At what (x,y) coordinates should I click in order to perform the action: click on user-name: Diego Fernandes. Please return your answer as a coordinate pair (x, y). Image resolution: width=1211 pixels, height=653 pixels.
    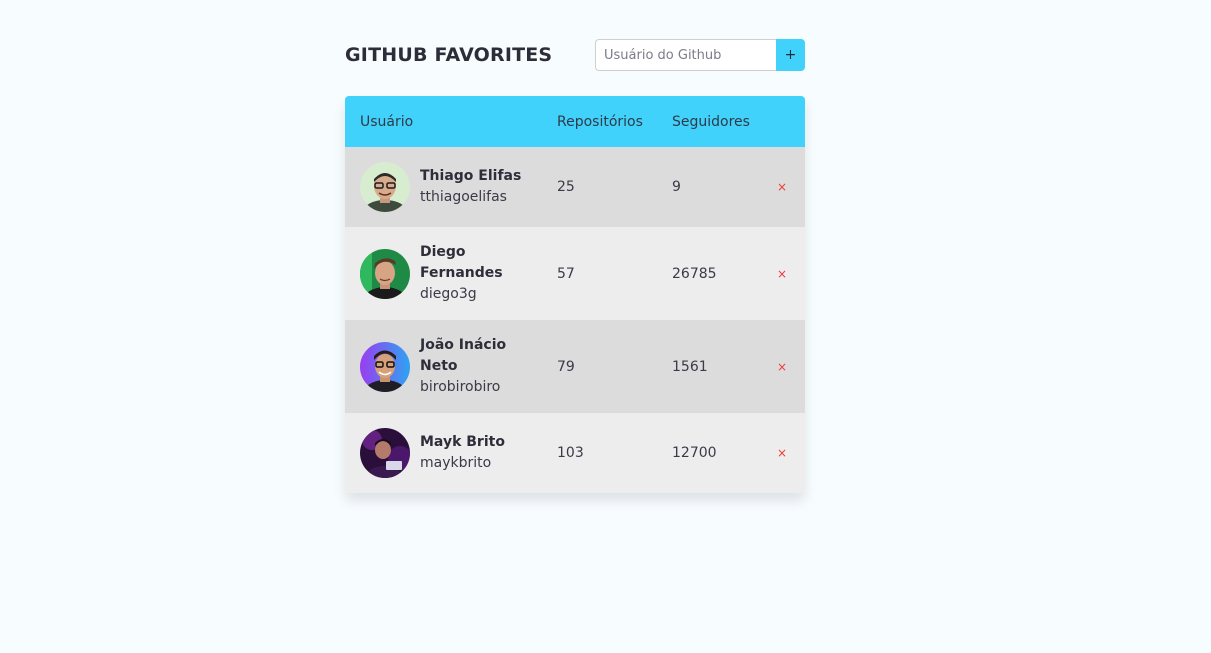
    Looking at the image, I should click on (461, 262).